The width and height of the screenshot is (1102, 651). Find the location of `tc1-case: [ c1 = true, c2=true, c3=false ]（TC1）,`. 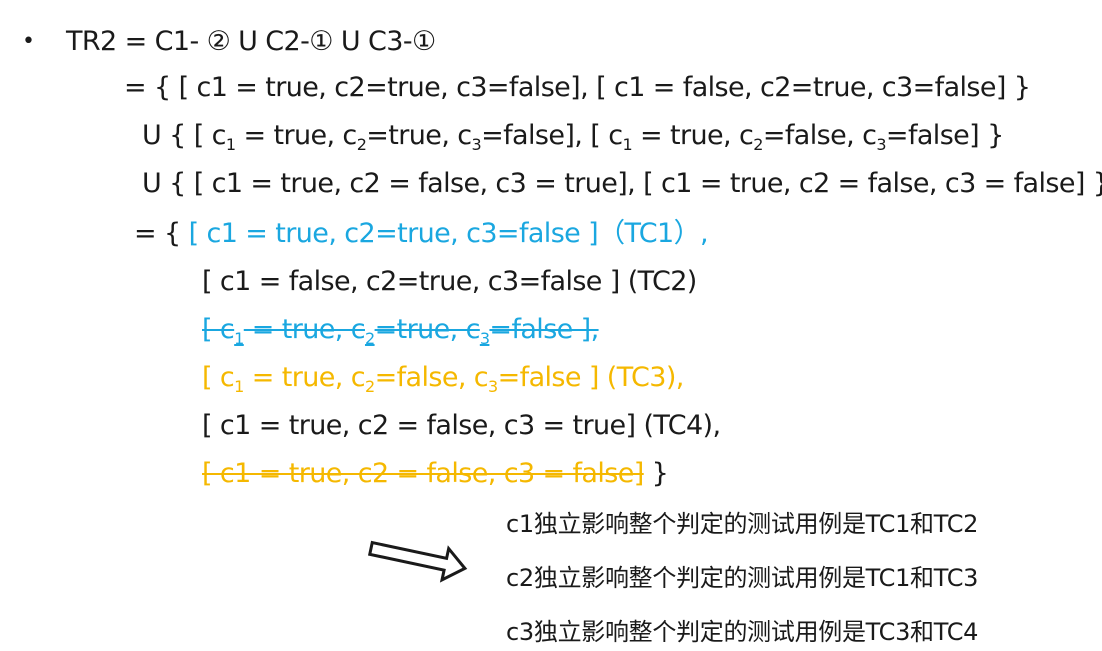

tc1-case: [ c1 = true, c2=true, c3=false ]（TC1）, is located at coordinates (448, 233).